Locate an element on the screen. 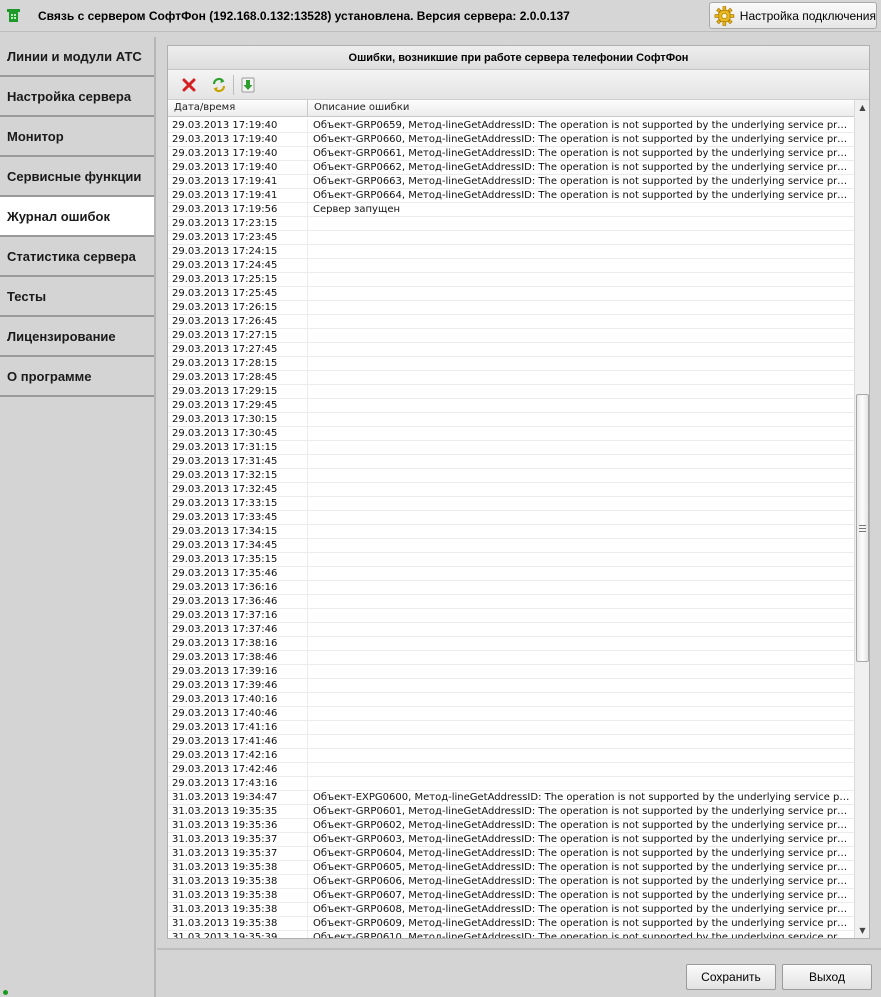 The height and width of the screenshot is (997, 881). table-row: 29.03.2013 17:26:45 is located at coordinates (511, 322).